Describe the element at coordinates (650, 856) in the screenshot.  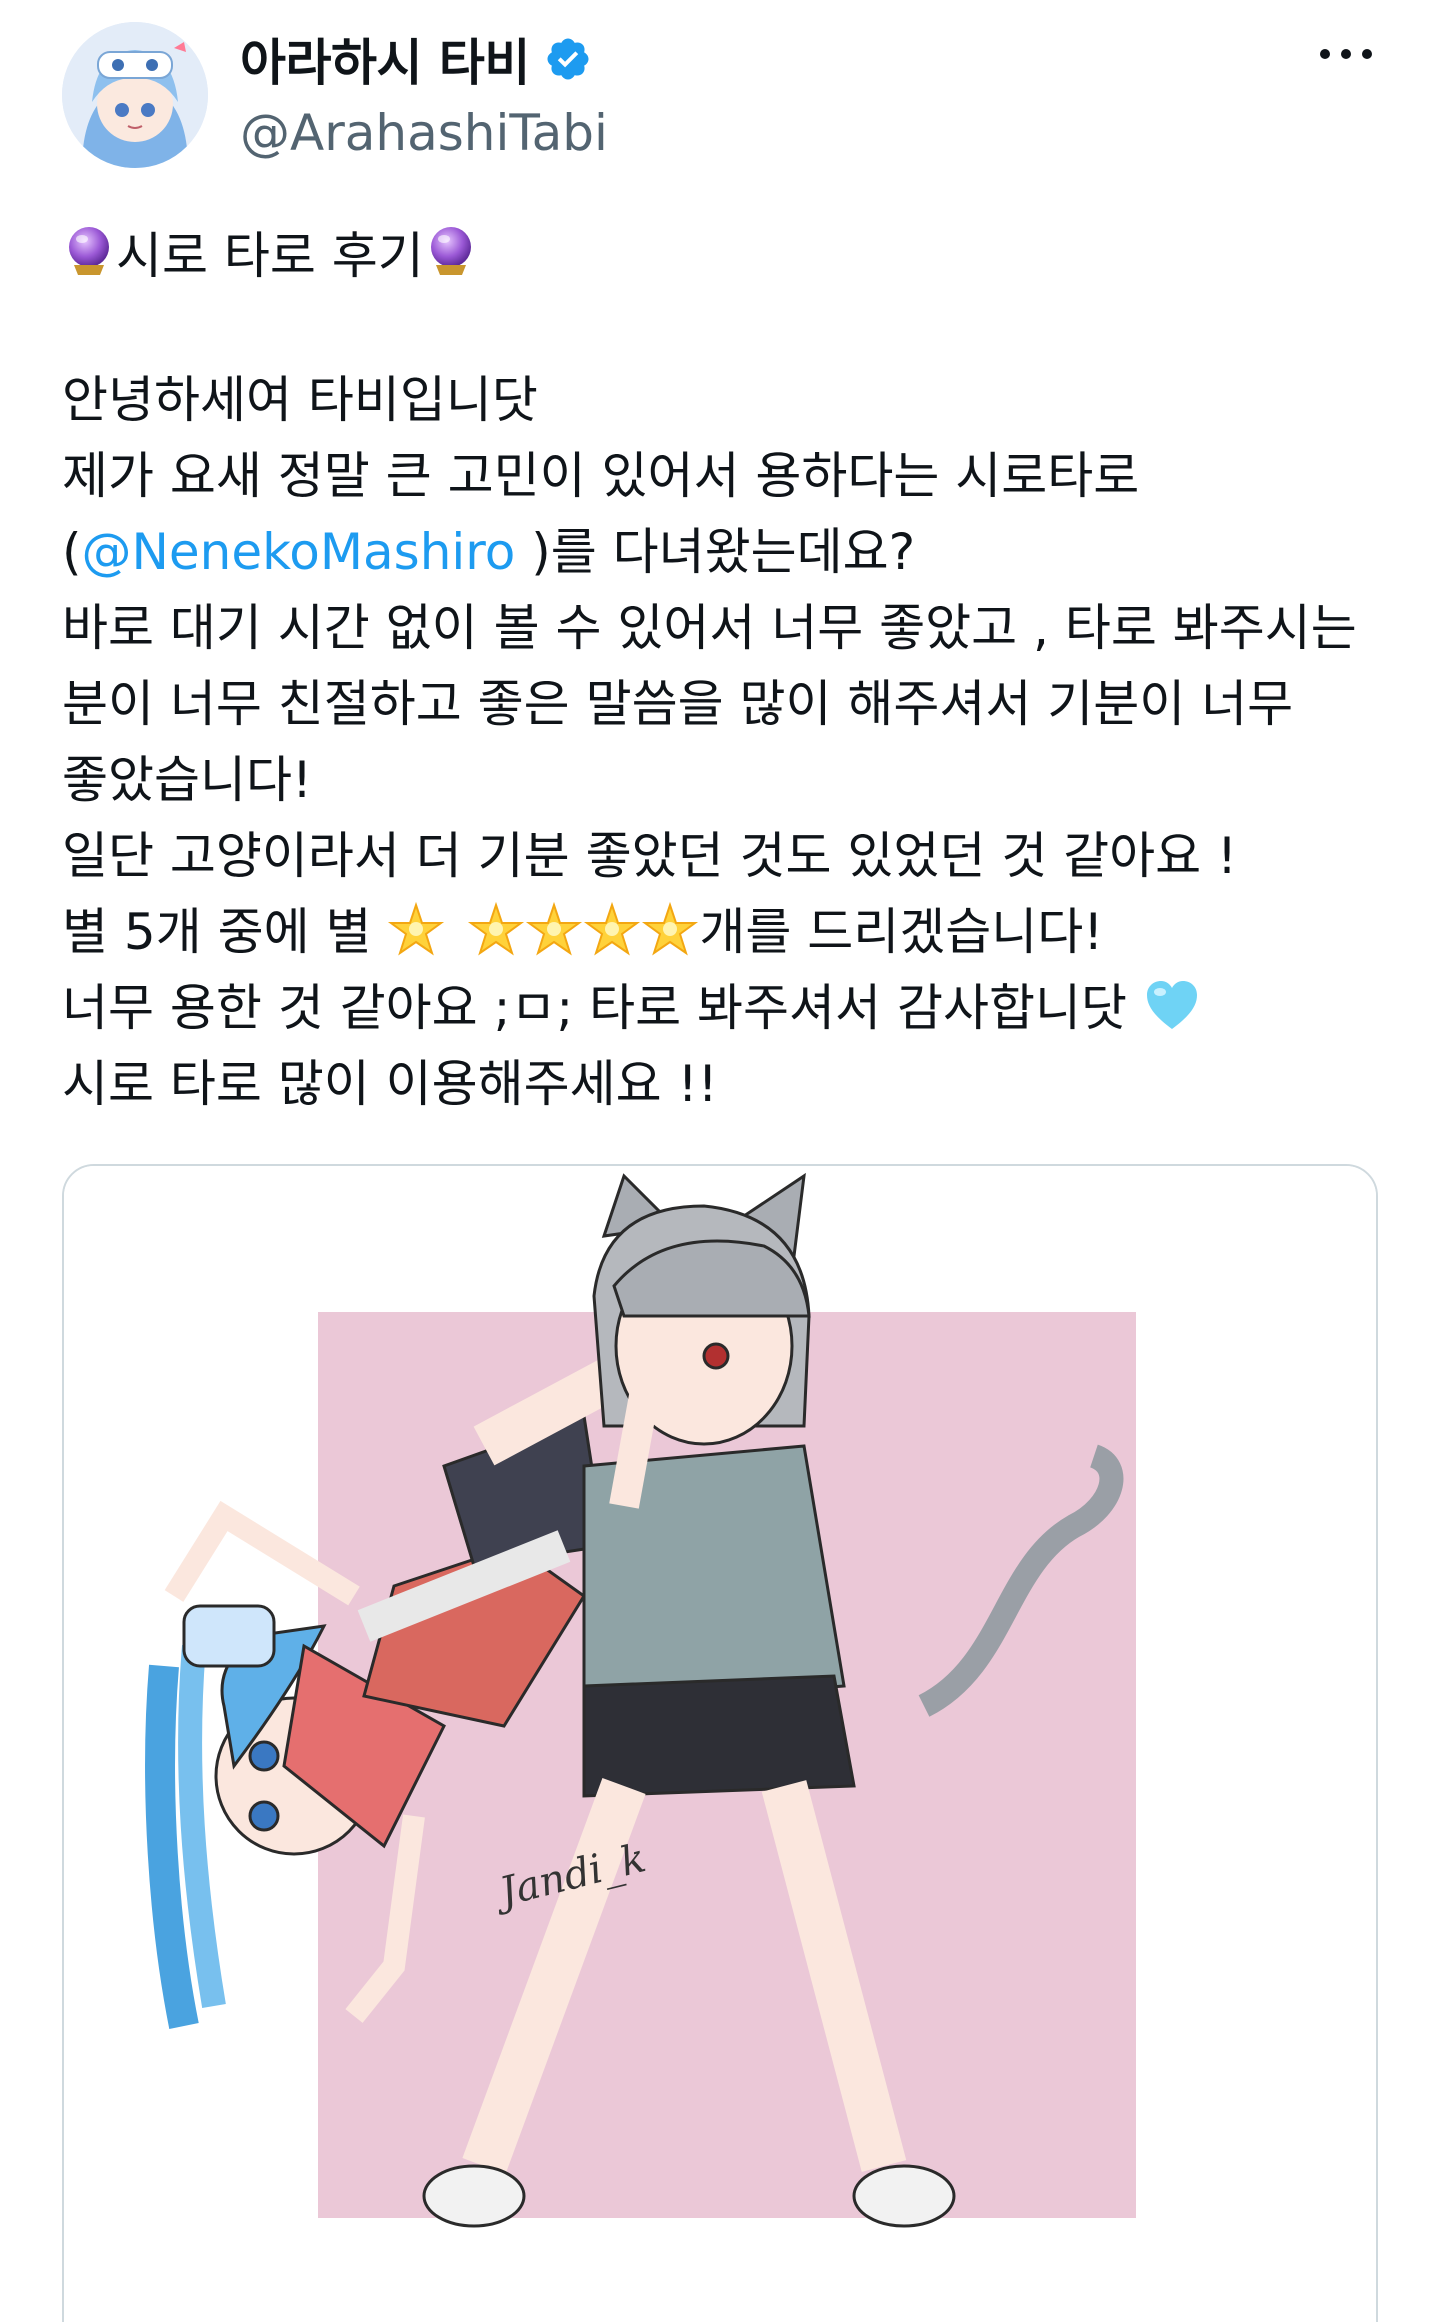
I see `body-line: 일단 고양이라서 더 기분 좋았던 것도 있었던 것 같아요 !` at that location.